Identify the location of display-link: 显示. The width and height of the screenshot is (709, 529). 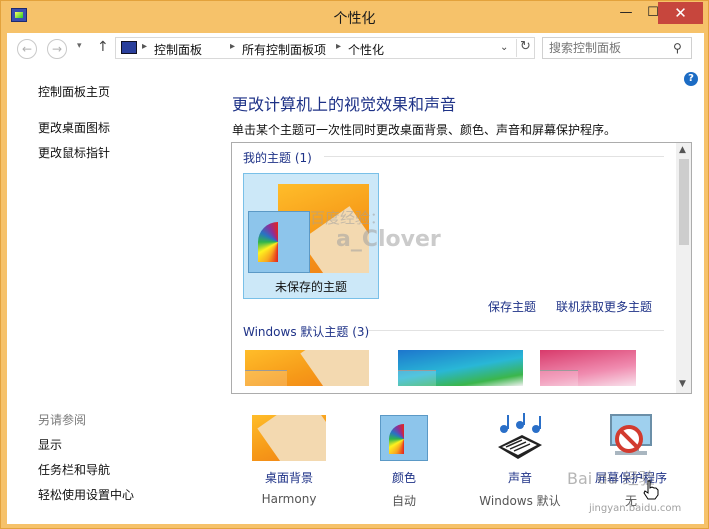
(50, 444).